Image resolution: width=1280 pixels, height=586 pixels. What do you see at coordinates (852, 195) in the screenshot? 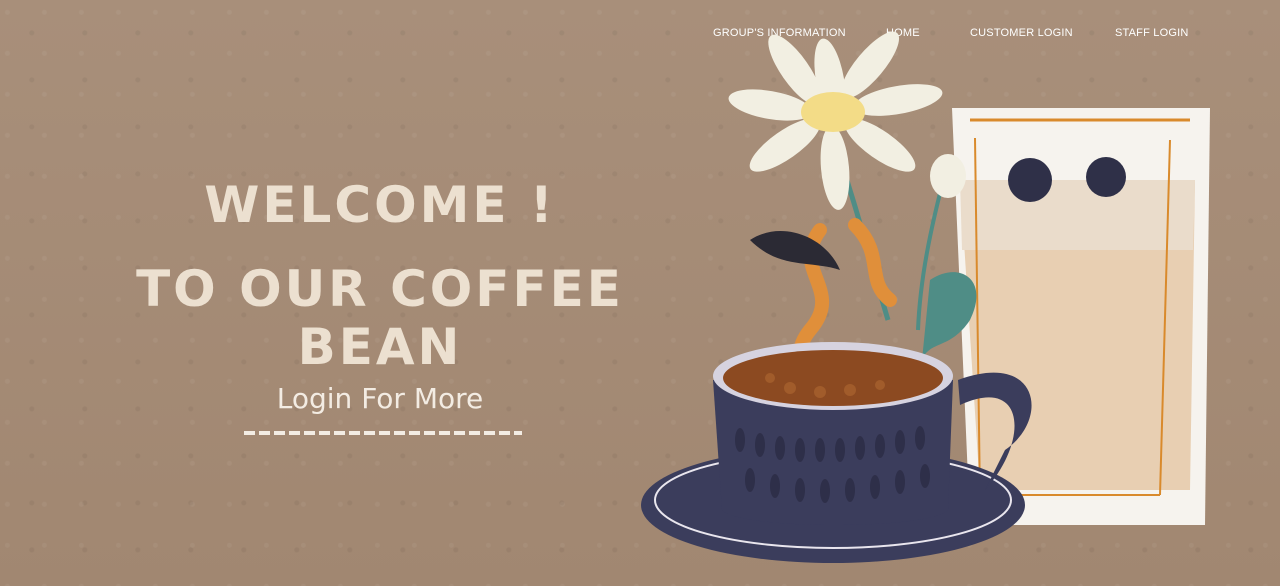
I see `daisy-icon` at bounding box center [852, 195].